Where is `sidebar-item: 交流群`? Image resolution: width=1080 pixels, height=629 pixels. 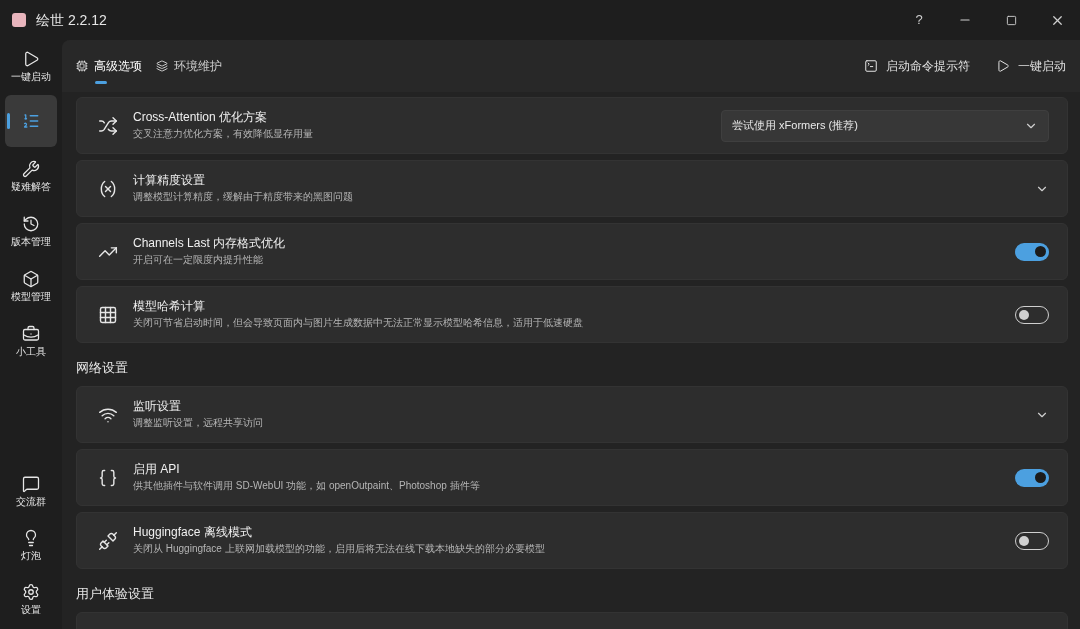 sidebar-item: 交流群 is located at coordinates (31, 491).